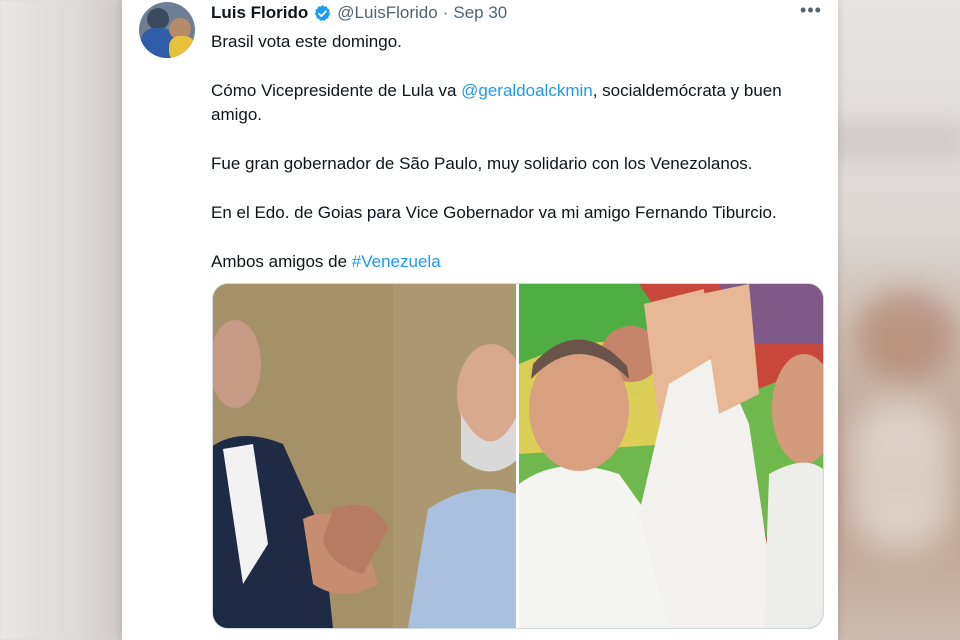  What do you see at coordinates (336, 90) in the screenshot?
I see `text-segment: Cómo Vicepresidente de Lula va` at bounding box center [336, 90].